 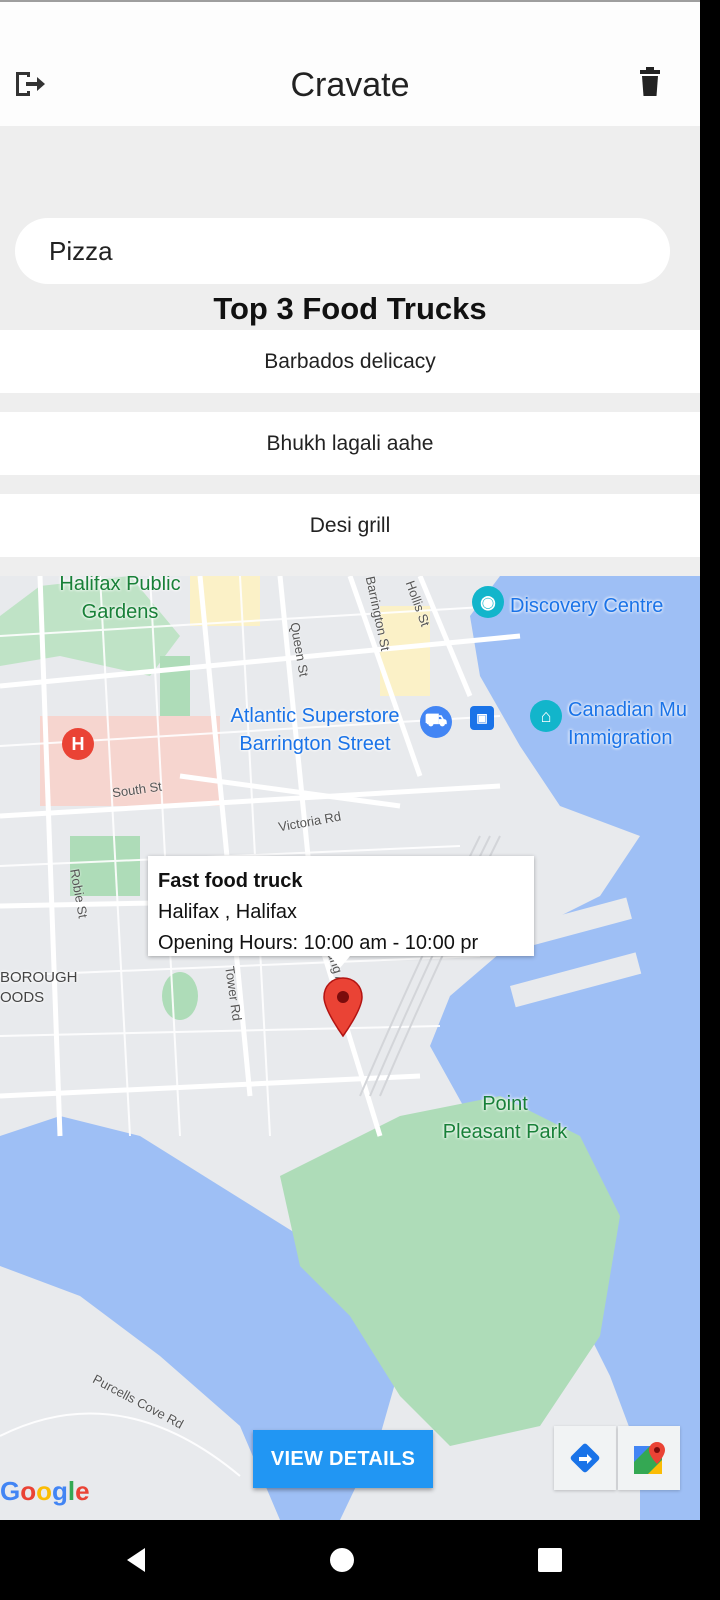 I want to click on screen-edge, so click(x=710, y=760).